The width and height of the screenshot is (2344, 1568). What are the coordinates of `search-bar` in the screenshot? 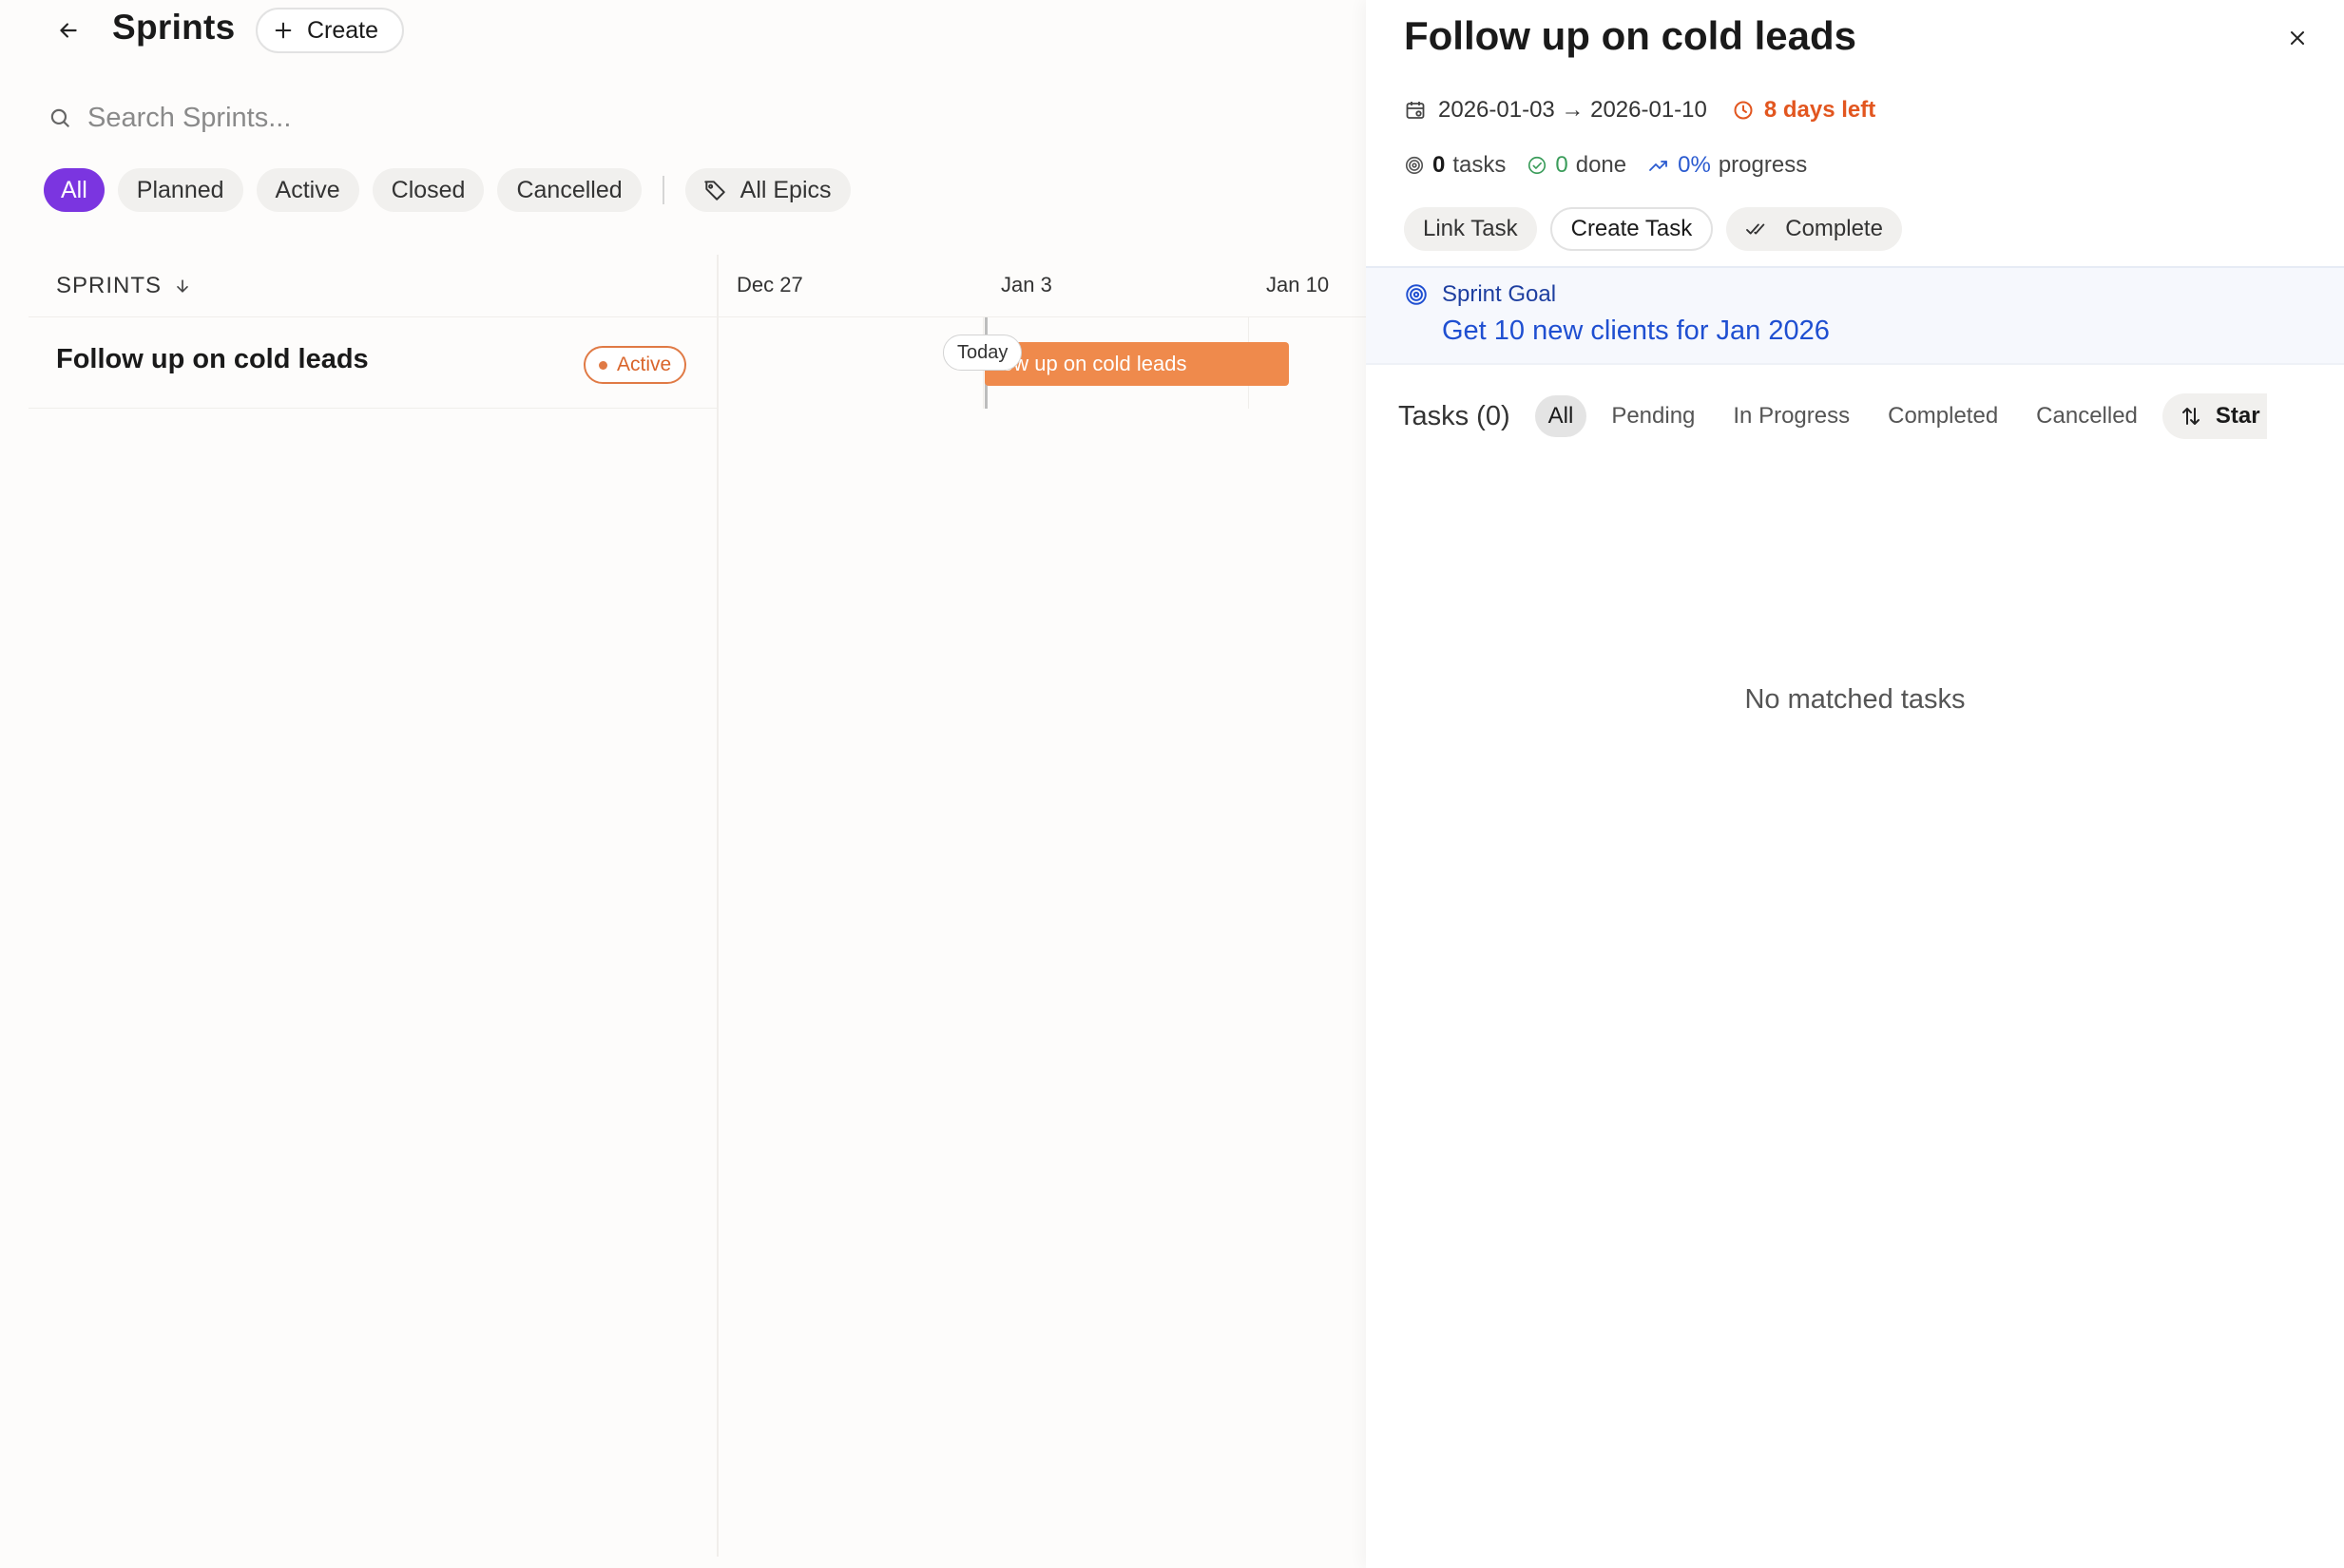 It's located at (380, 118).